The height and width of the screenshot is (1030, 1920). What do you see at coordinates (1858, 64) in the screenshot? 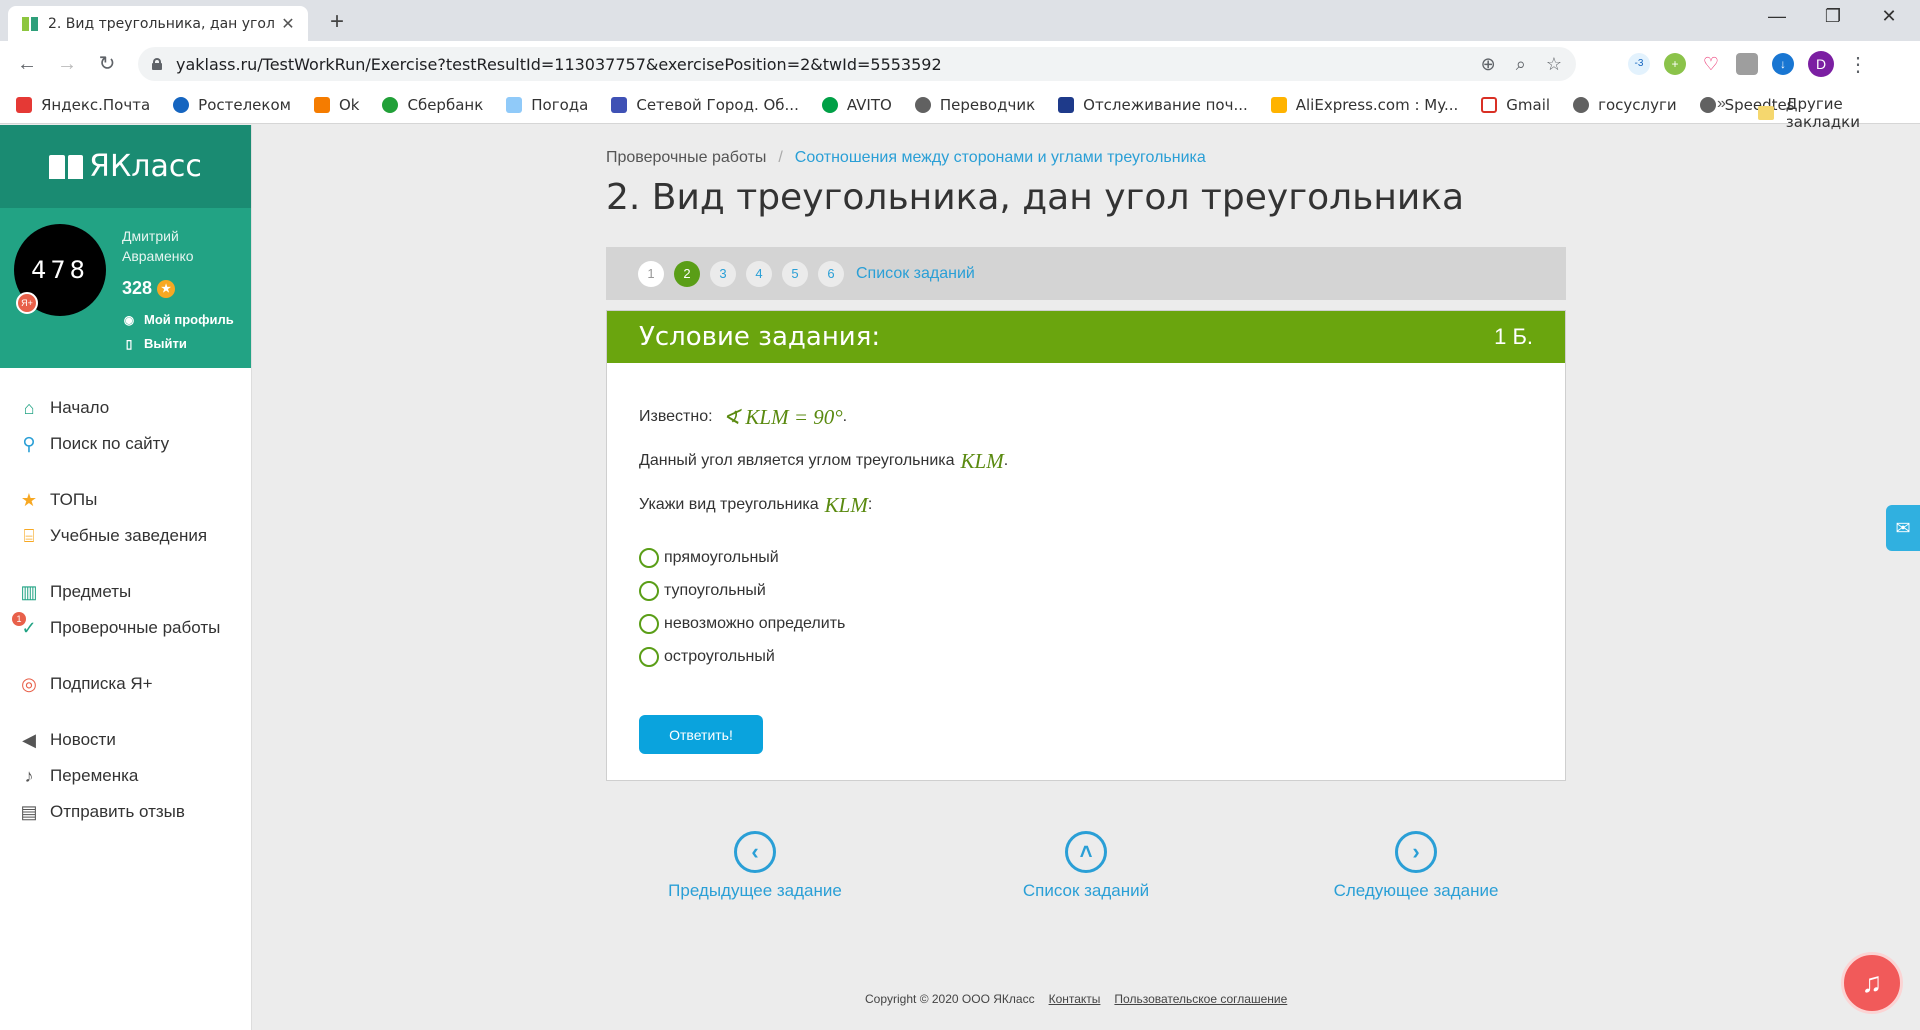
I see `menu-kebab-icon: ⋮` at bounding box center [1858, 64].